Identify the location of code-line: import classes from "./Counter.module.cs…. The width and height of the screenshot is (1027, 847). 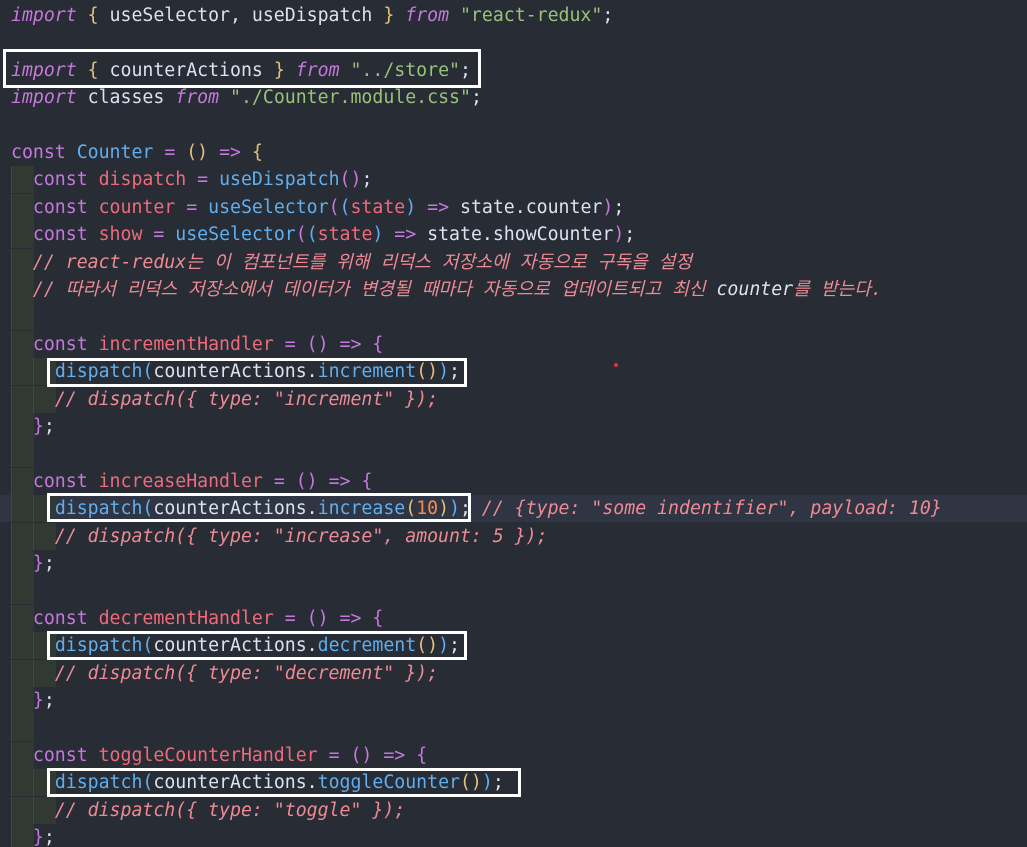
(513, 97).